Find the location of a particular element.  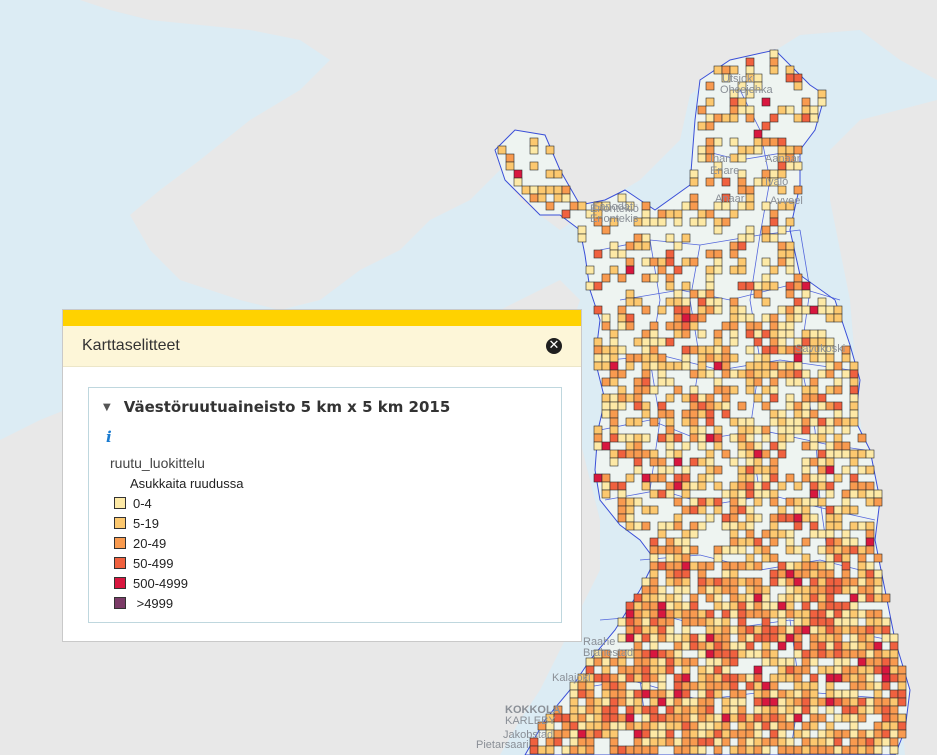

legend-row: >4999 is located at coordinates (183, 603).